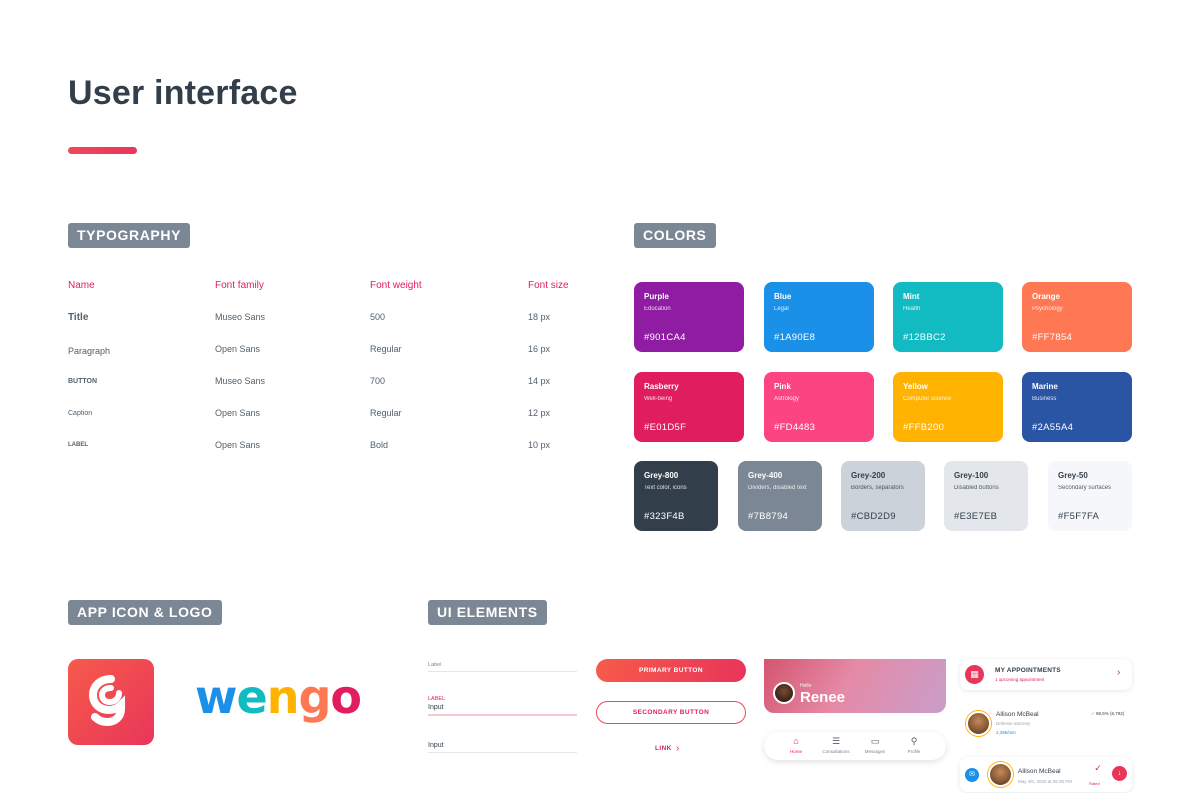 The image size is (1200, 793). I want to click on table-cell: 14 px, so click(539, 381).